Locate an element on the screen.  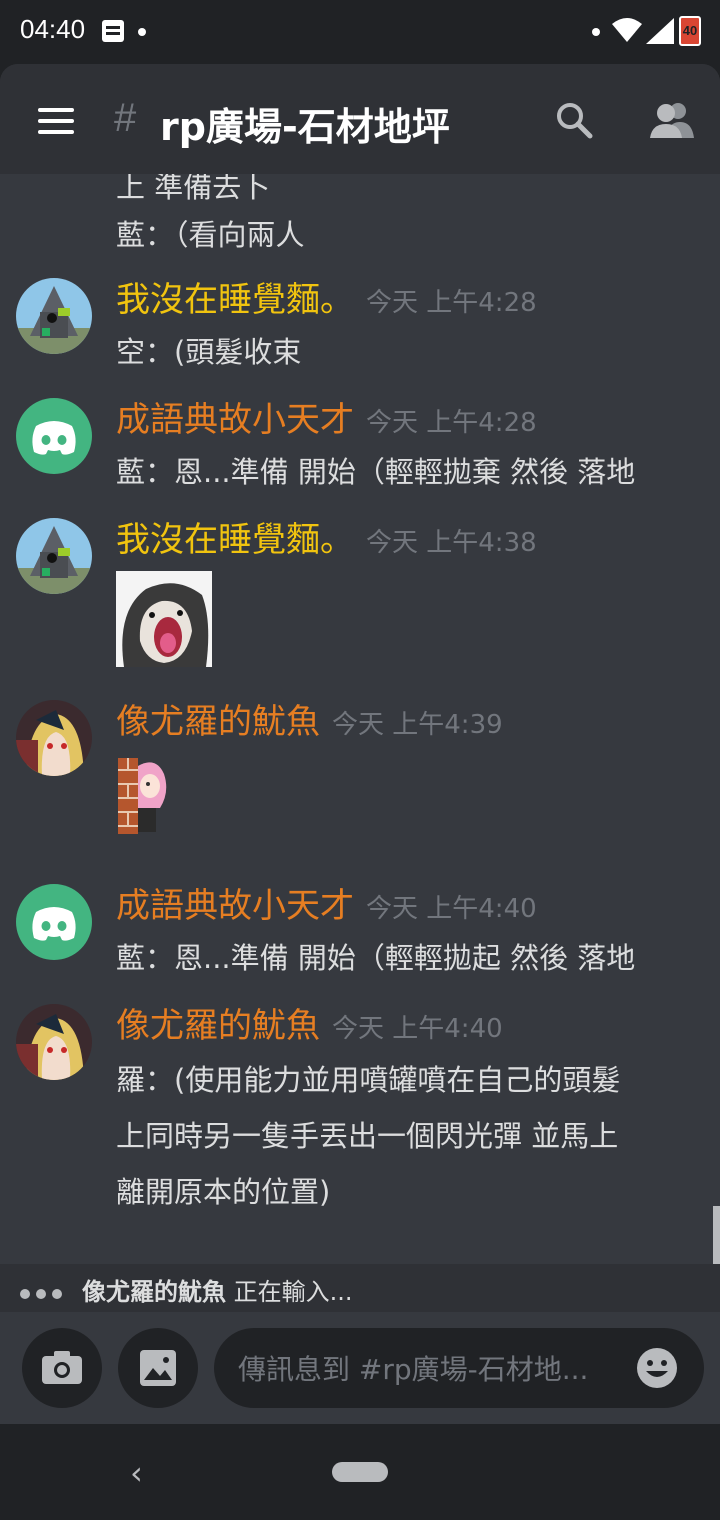
notification-icon is located at coordinates (113, 31).